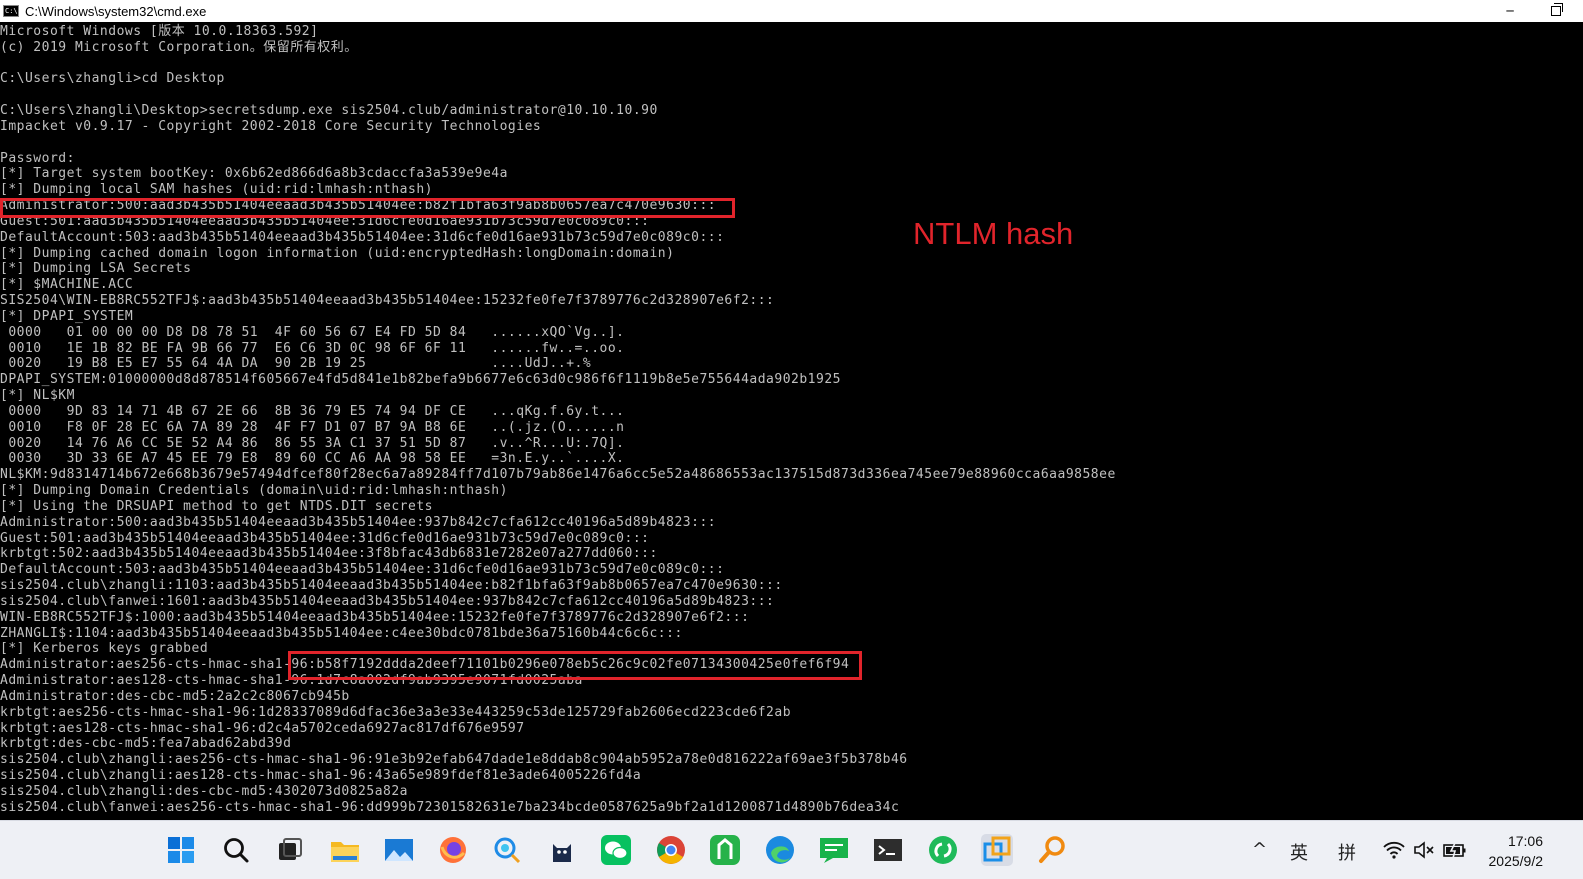  Describe the element at coordinates (96, 269) in the screenshot. I see `console-line: [*] Dumping LSA Secrets` at that location.